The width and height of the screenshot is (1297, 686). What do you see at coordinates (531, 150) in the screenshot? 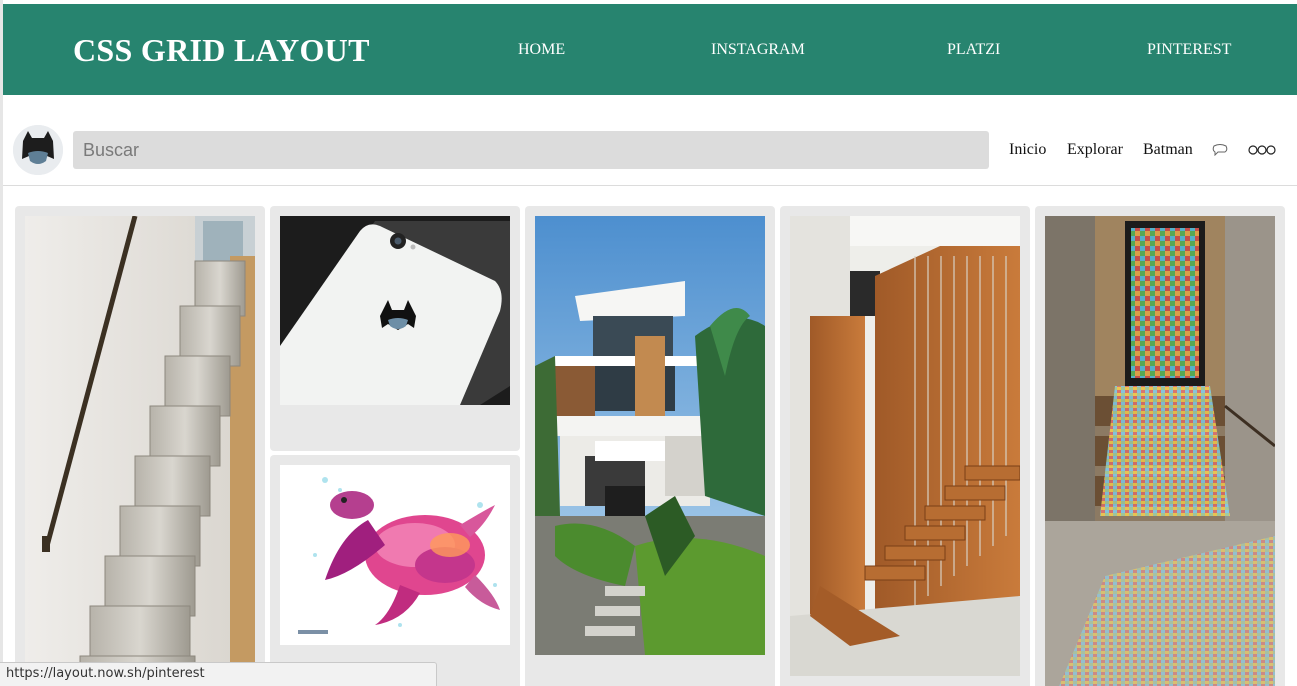
I see `search-input` at bounding box center [531, 150].